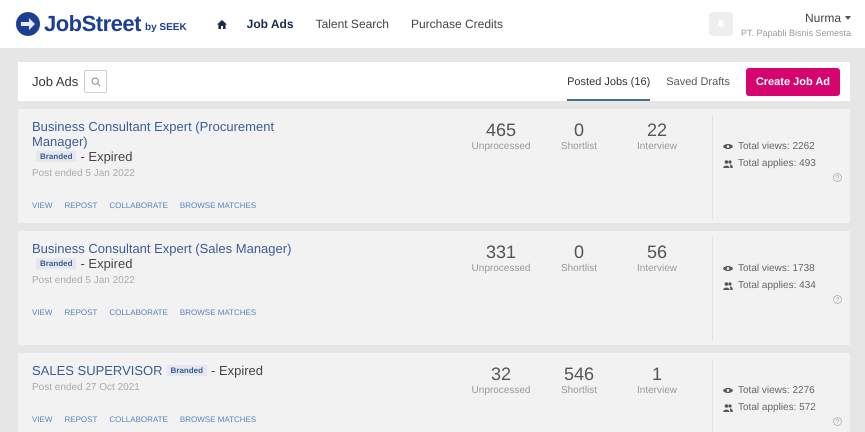 This screenshot has height=432, width=865. I want to click on stat-value: 1, so click(657, 374).